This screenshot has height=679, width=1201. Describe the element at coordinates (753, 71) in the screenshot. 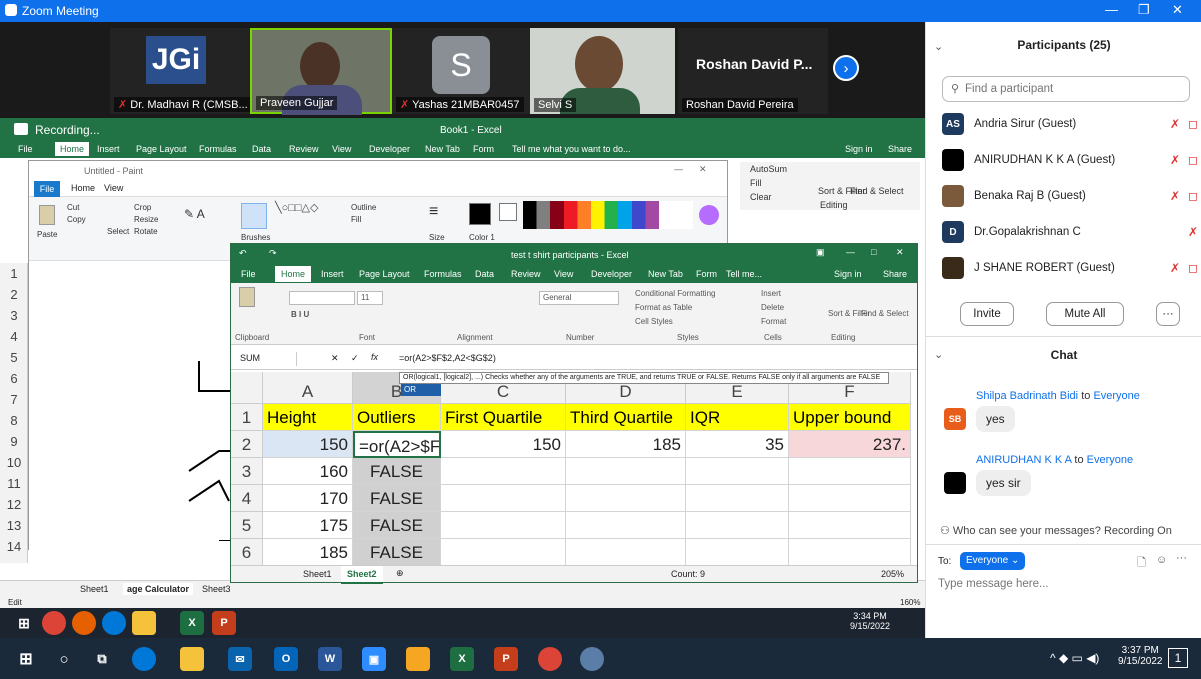

I see `video-tile: Roshan David P... Roshan David Pereira` at that location.